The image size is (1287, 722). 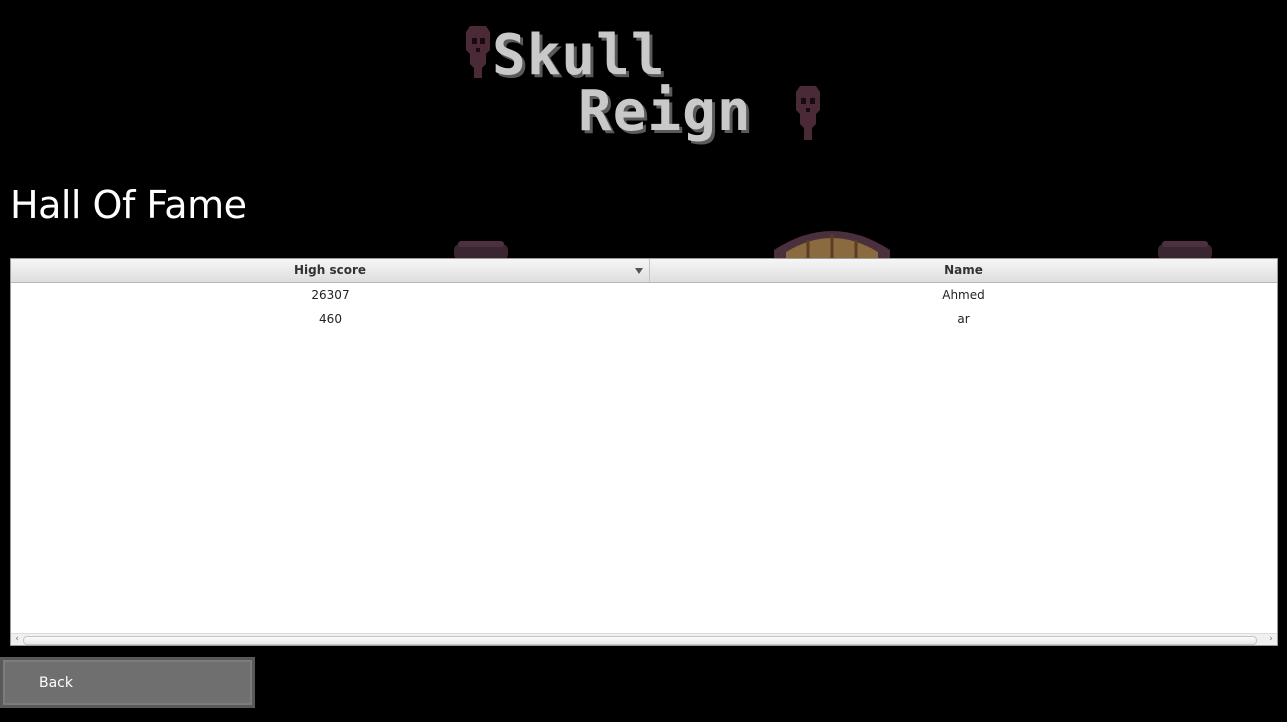 I want to click on scroll-right-arrow-icon: ›, so click(x=1271, y=639).